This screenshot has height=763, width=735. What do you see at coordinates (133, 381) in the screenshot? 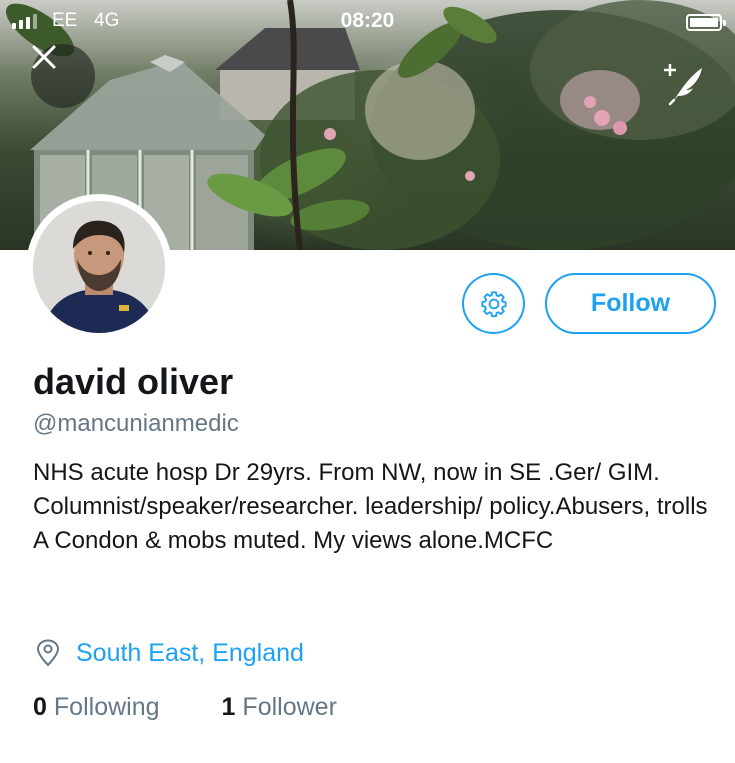
I see `profile-name: david oliver` at bounding box center [133, 381].